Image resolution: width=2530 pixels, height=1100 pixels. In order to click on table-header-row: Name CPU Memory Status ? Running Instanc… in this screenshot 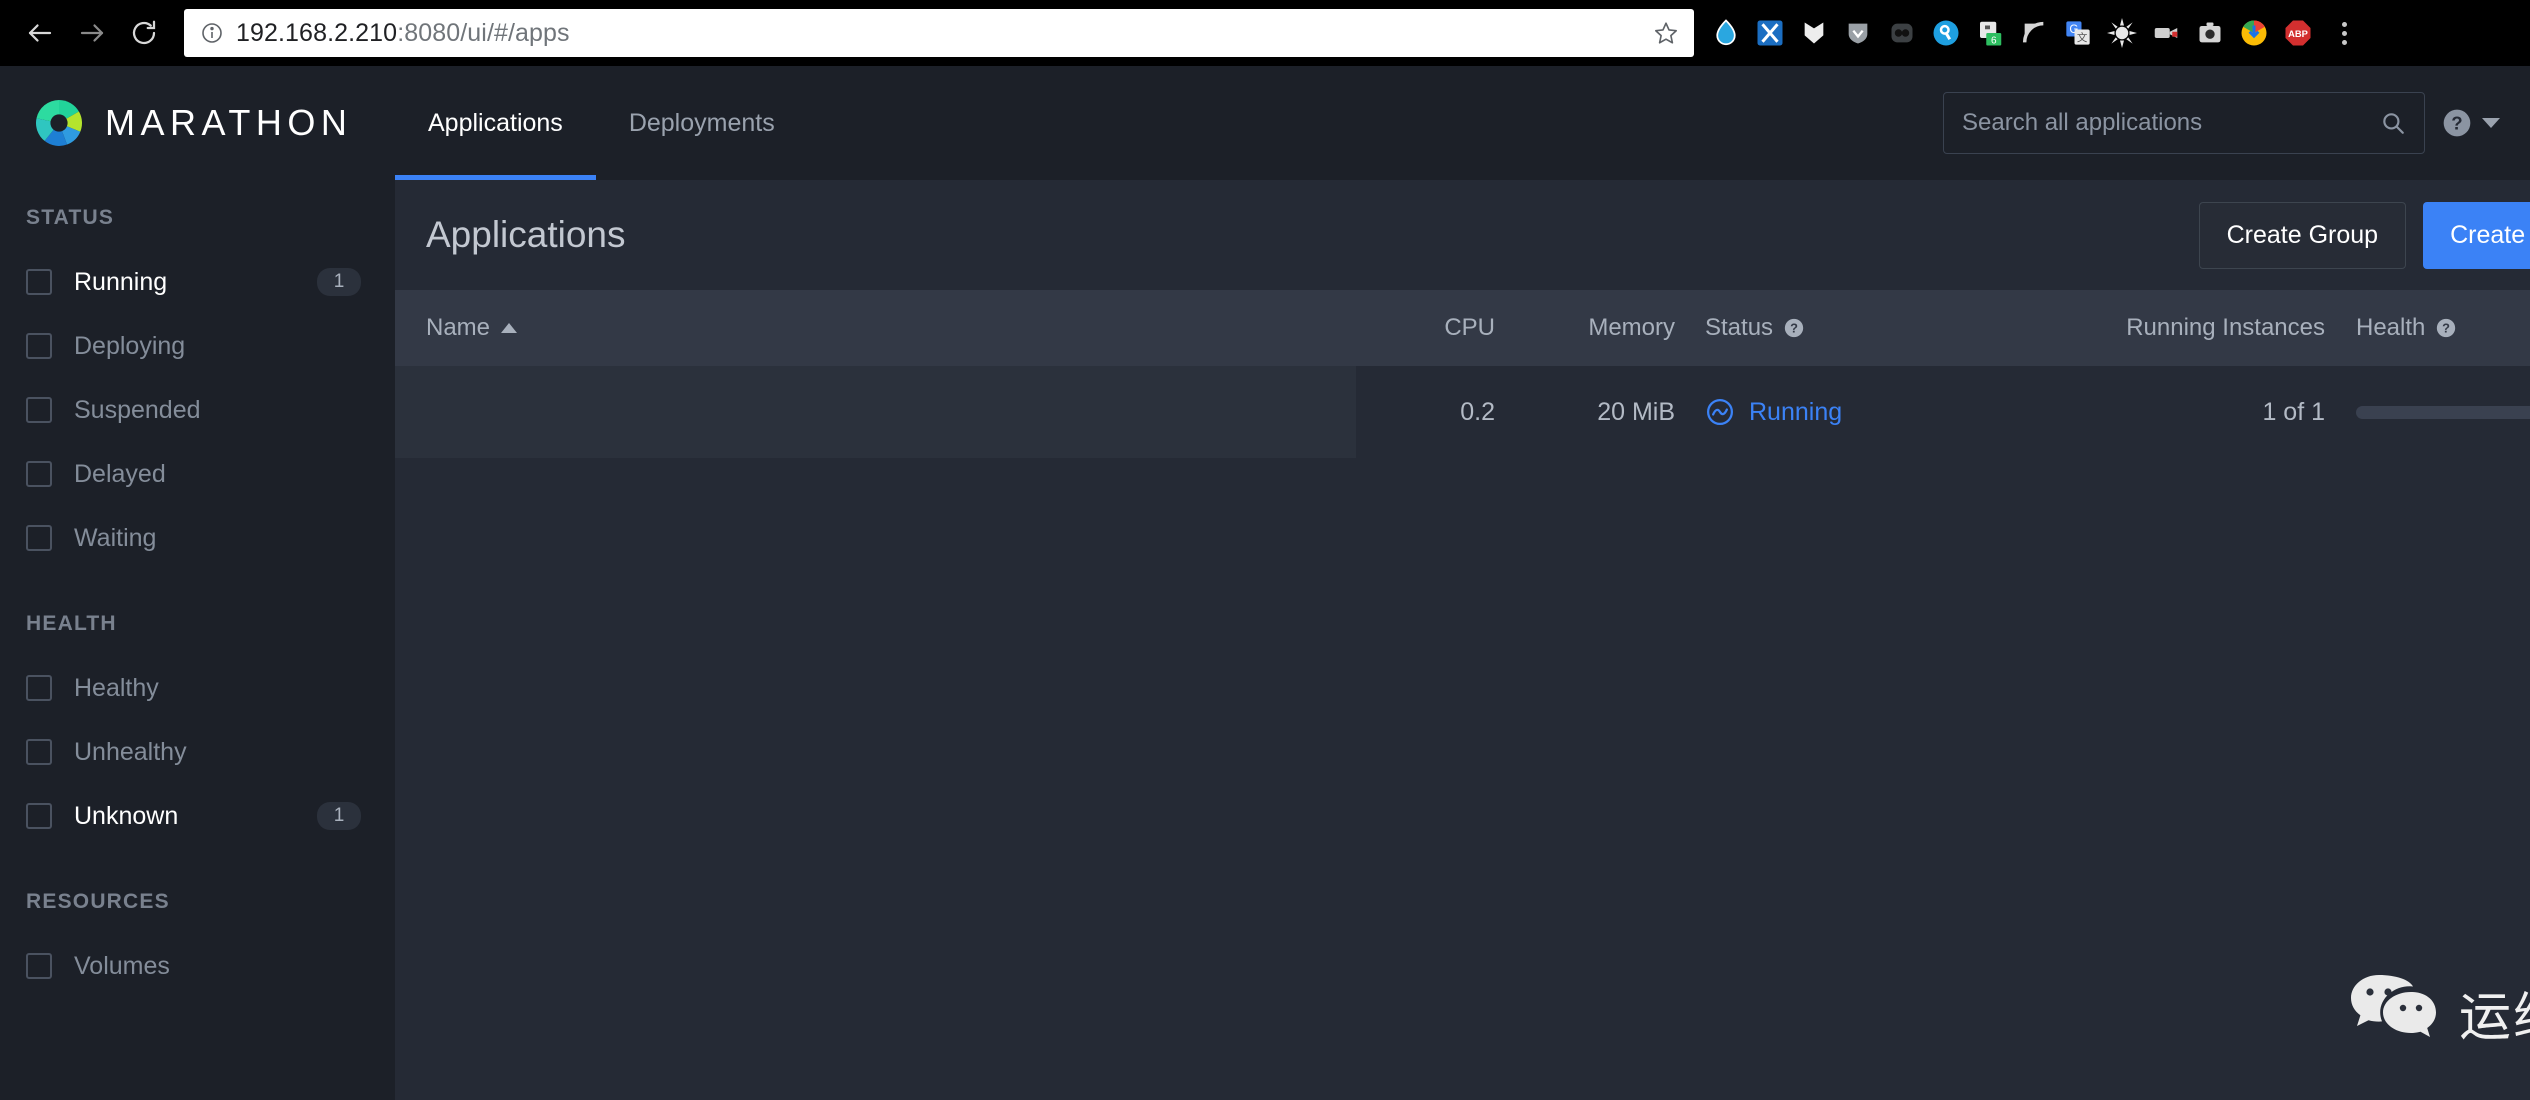, I will do `click(1462, 328)`.